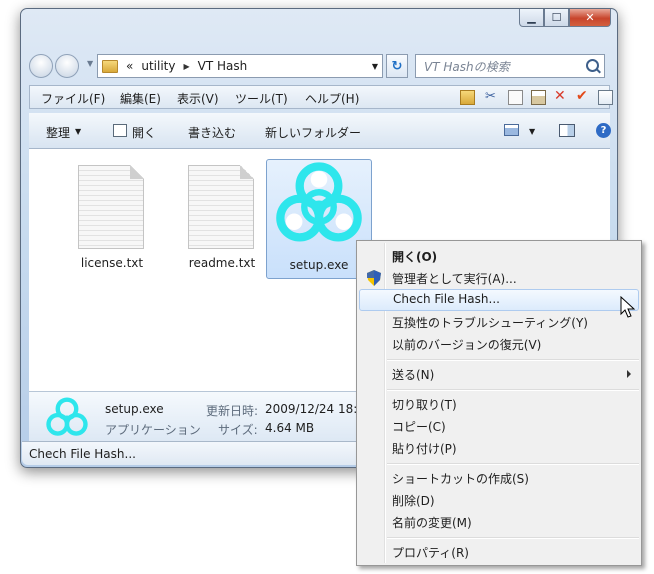 The width and height of the screenshot is (654, 574). I want to click on copy-icon, so click(515, 97).